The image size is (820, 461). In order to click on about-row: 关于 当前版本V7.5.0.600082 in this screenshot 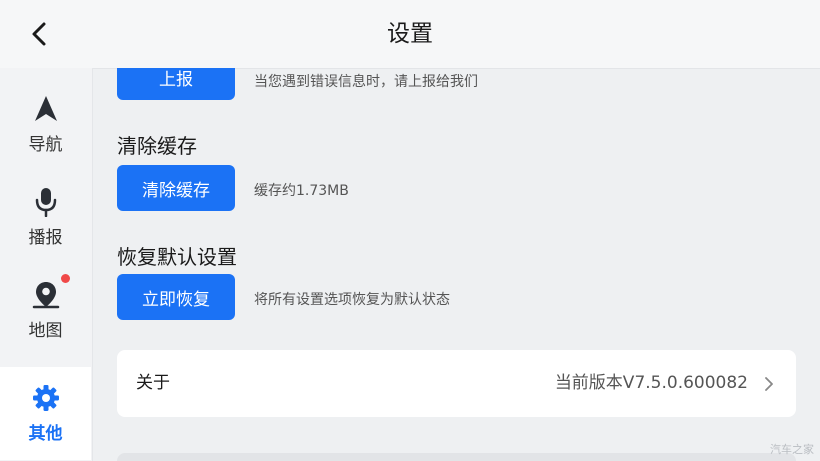, I will do `click(456, 383)`.